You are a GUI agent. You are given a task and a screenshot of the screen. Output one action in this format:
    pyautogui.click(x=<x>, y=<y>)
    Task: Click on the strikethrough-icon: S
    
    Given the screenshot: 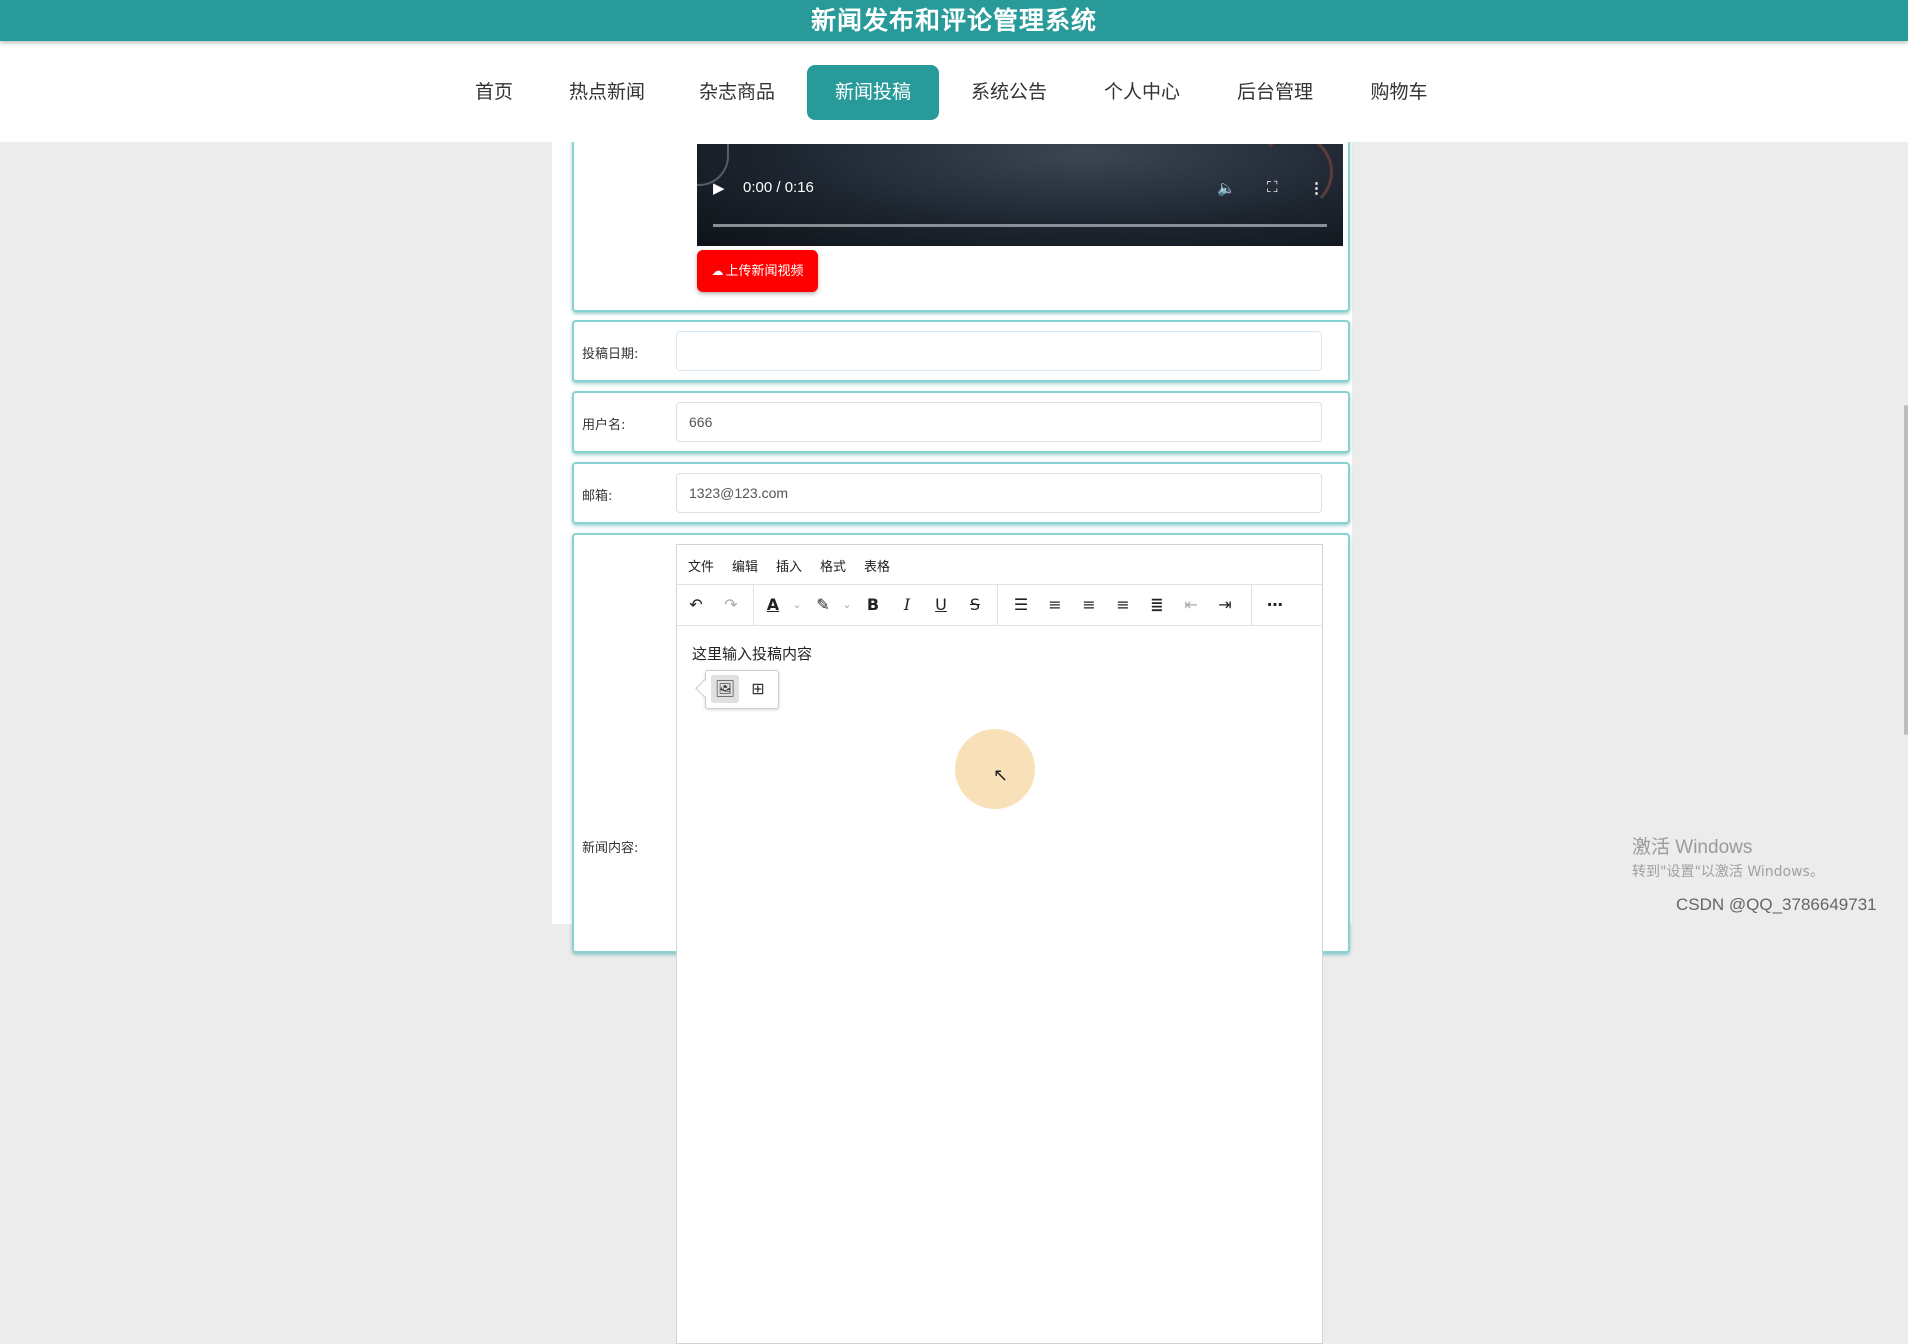 What is the action you would take?
    pyautogui.click(x=975, y=605)
    